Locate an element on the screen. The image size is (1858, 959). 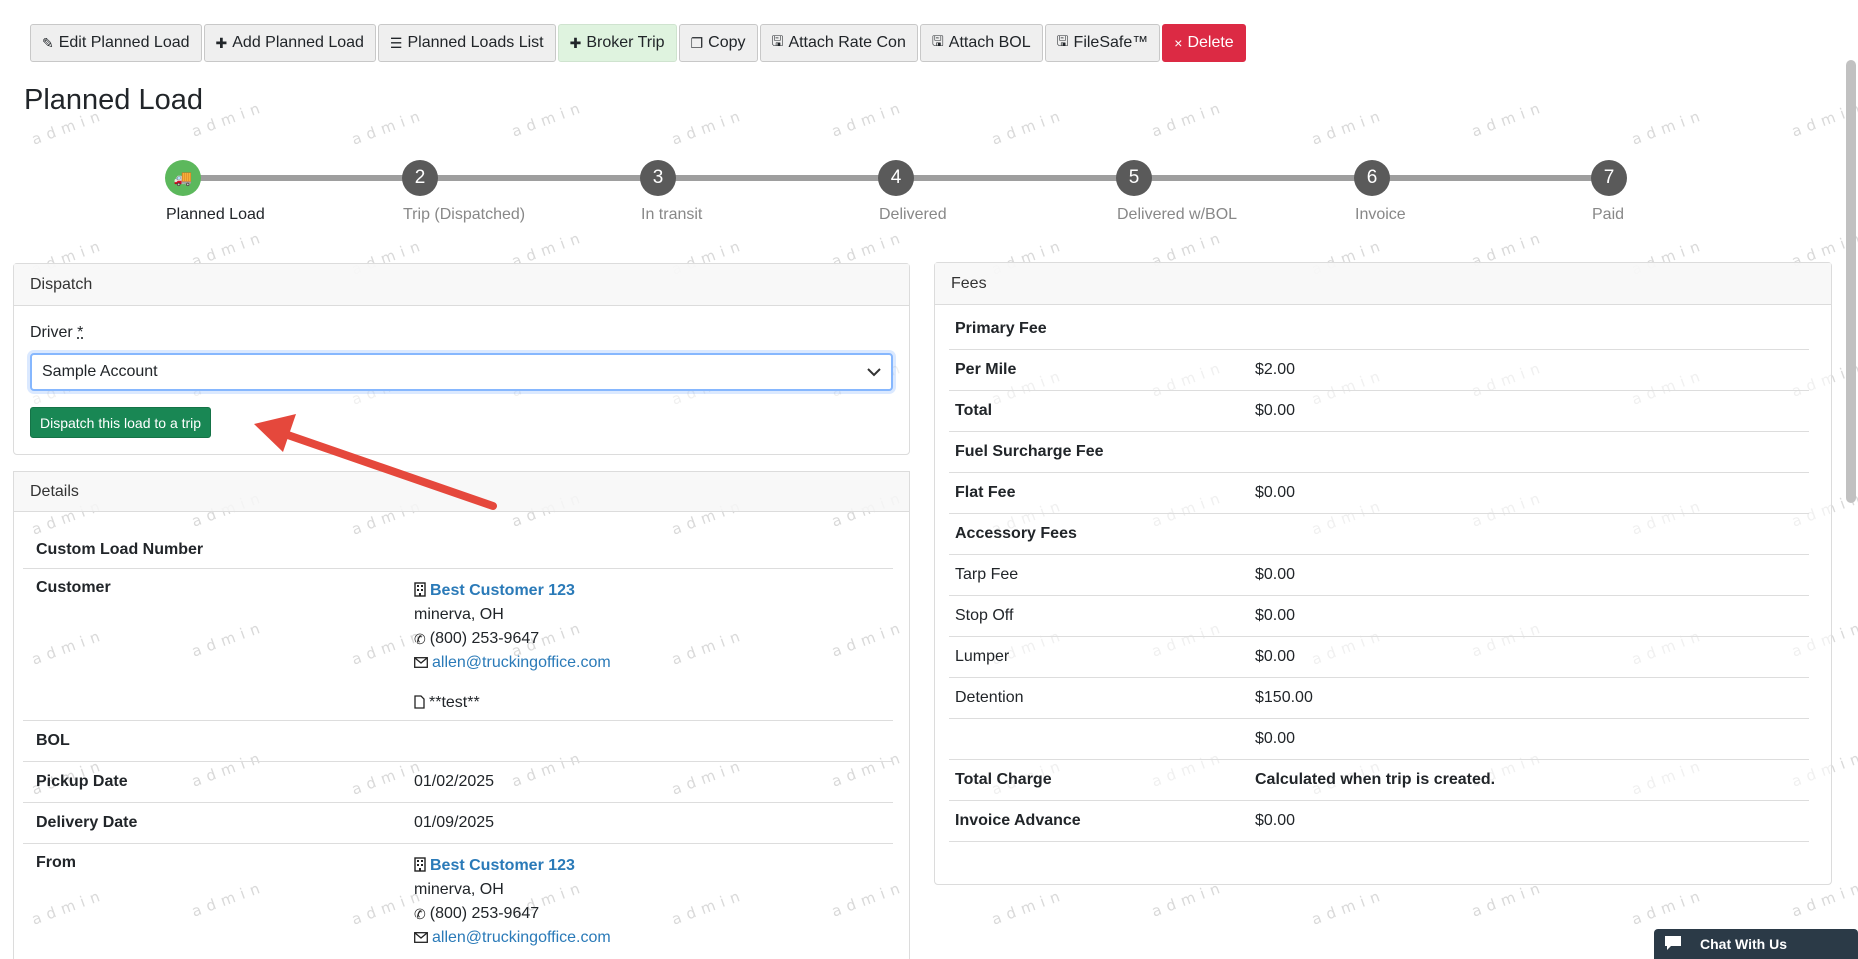
customer-name-link: Best Customer 123 is located at coordinates (502, 591).